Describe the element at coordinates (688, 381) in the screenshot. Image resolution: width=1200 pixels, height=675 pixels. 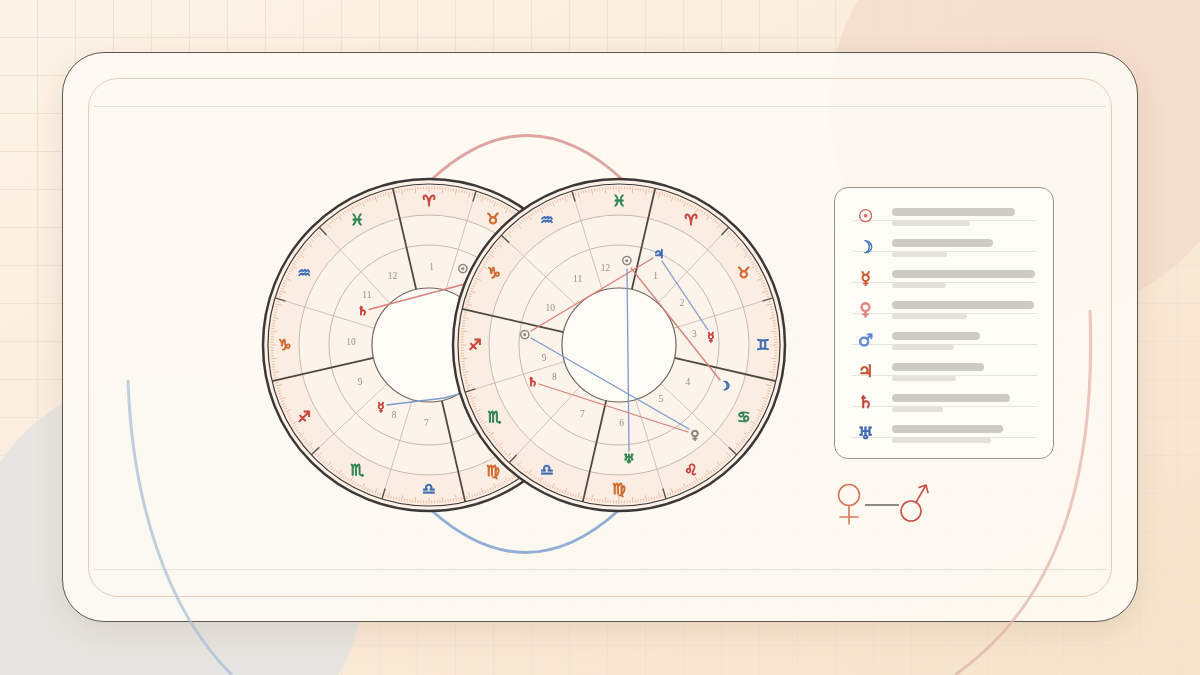
I see `house-number: 4` at that location.